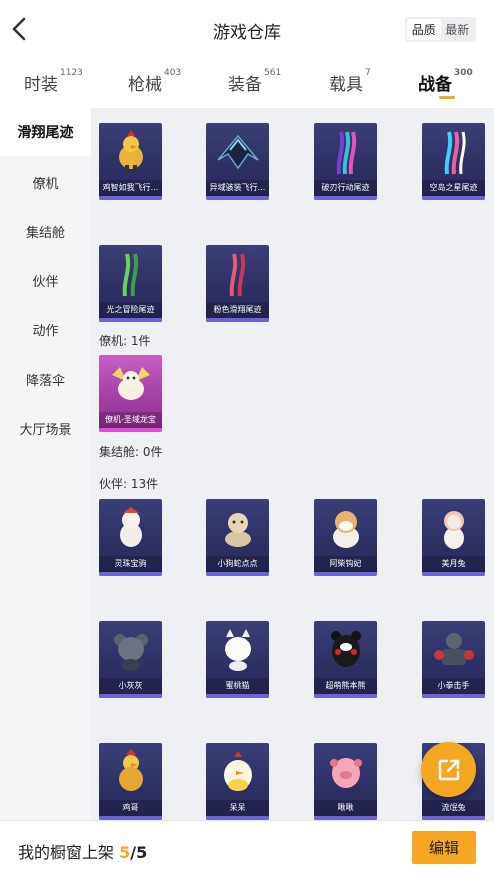 This screenshot has height=875, width=494. Describe the element at coordinates (453, 808) in the screenshot. I see `item-name: 流氓兔` at that location.